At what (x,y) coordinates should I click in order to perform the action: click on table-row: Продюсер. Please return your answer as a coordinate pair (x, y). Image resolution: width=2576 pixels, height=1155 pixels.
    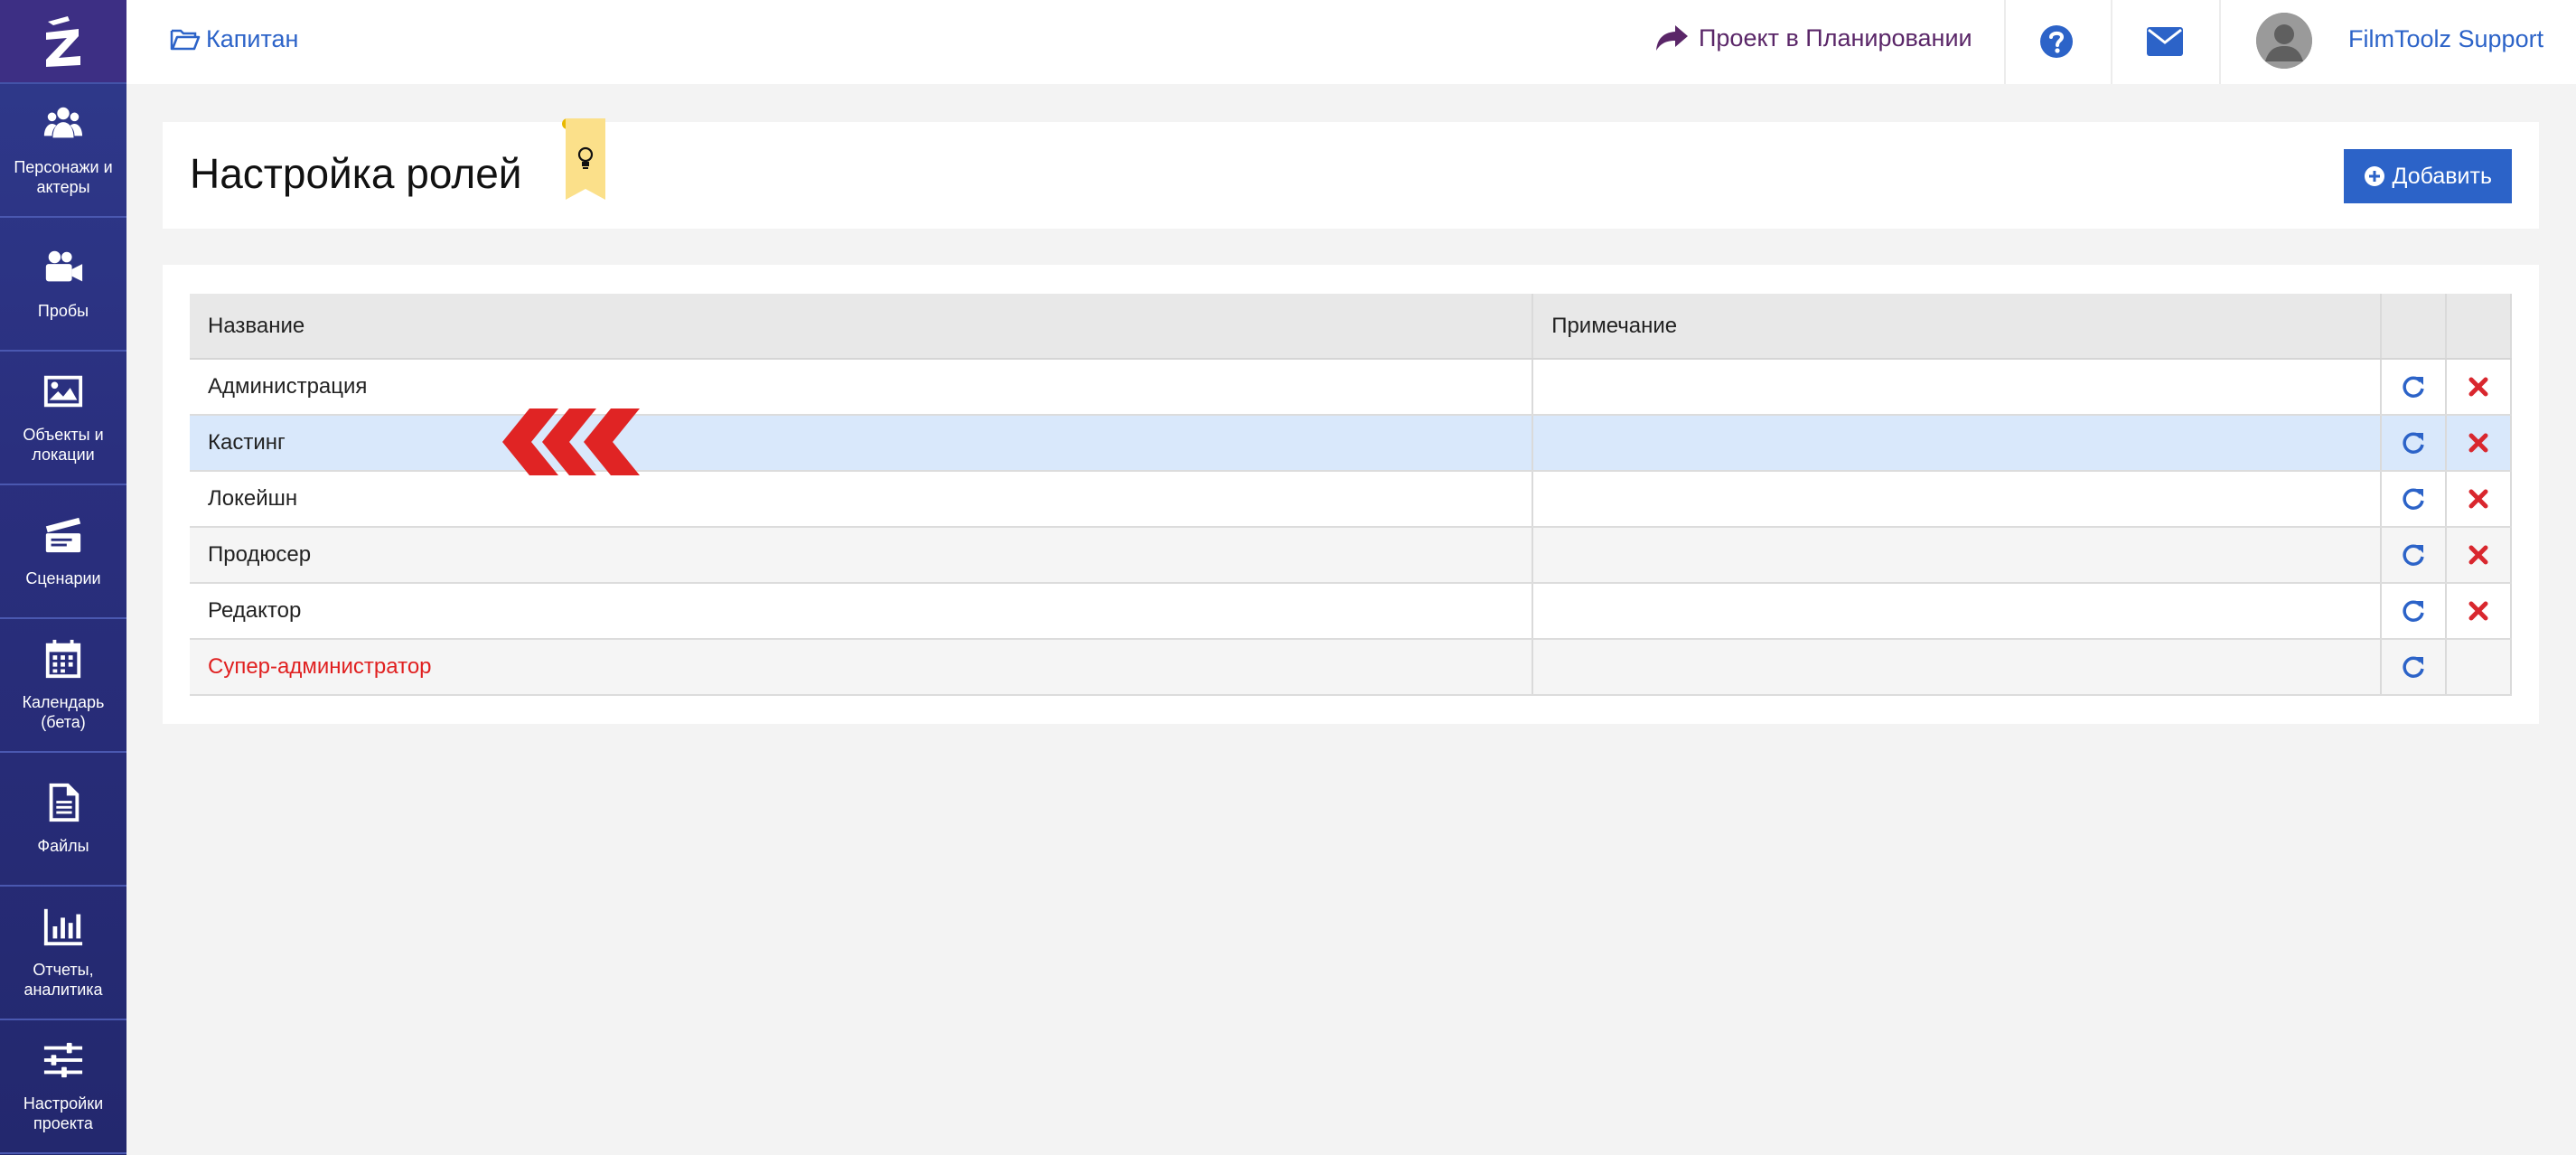
    Looking at the image, I should click on (1351, 555).